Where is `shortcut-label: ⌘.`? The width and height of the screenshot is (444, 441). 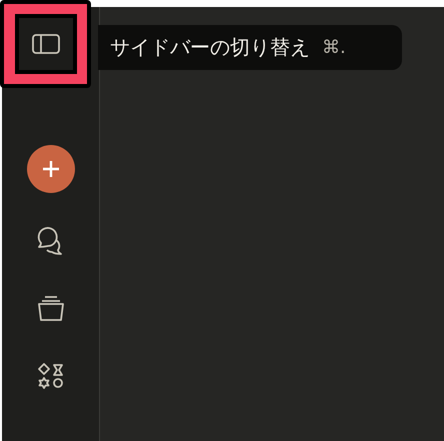 shortcut-label: ⌘. is located at coordinates (334, 47).